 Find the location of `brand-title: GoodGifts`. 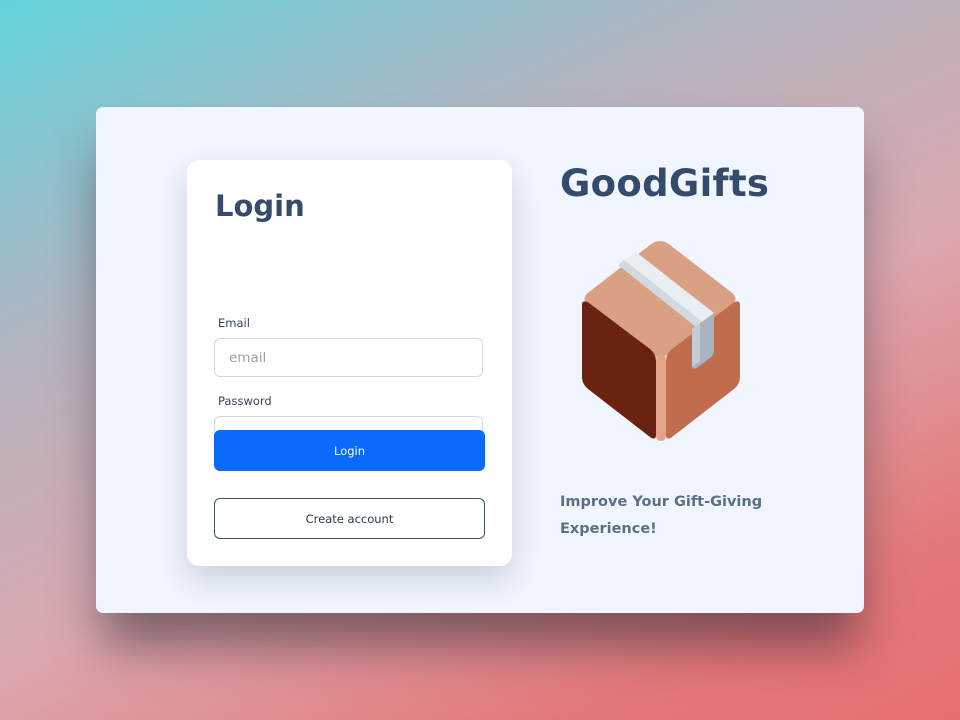

brand-title: GoodGifts is located at coordinates (665, 183).